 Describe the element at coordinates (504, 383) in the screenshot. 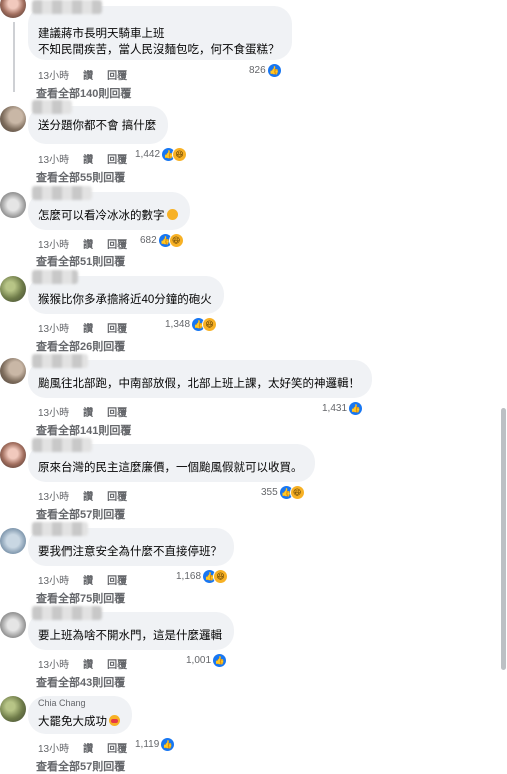

I see `scrollbar-track` at that location.